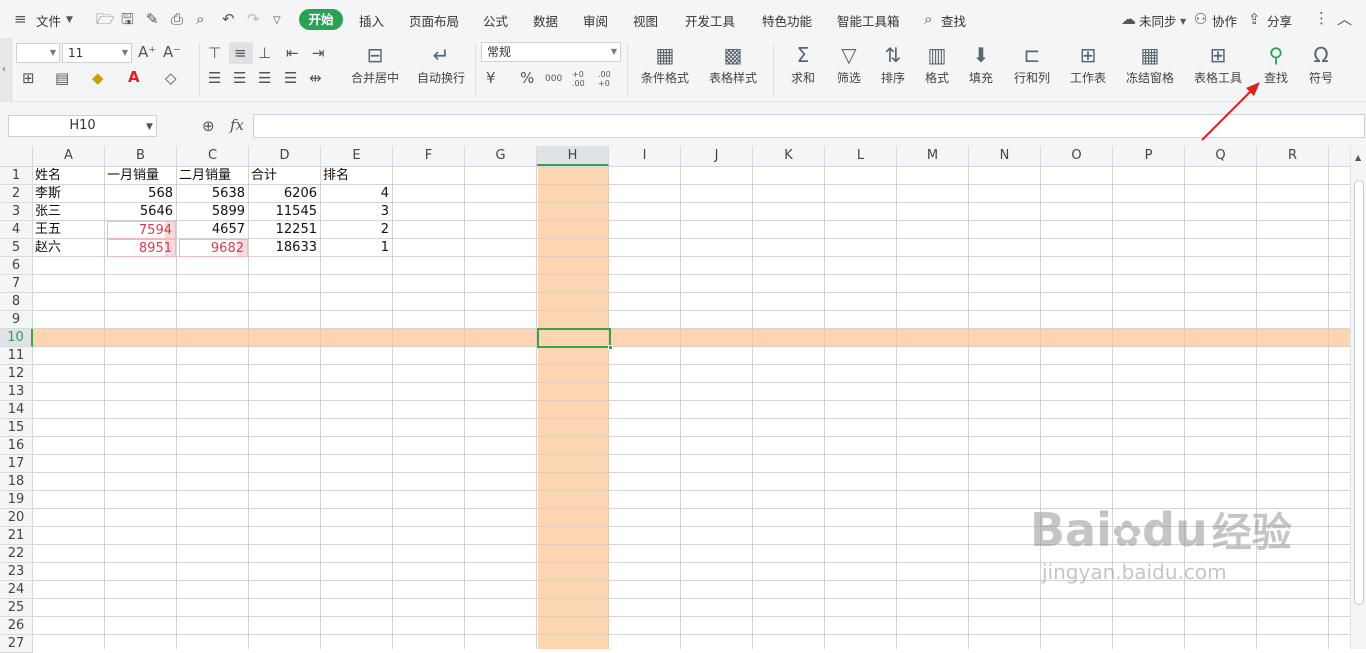  Describe the element at coordinates (16, 284) in the screenshot. I see `row-header-7: 7` at that location.